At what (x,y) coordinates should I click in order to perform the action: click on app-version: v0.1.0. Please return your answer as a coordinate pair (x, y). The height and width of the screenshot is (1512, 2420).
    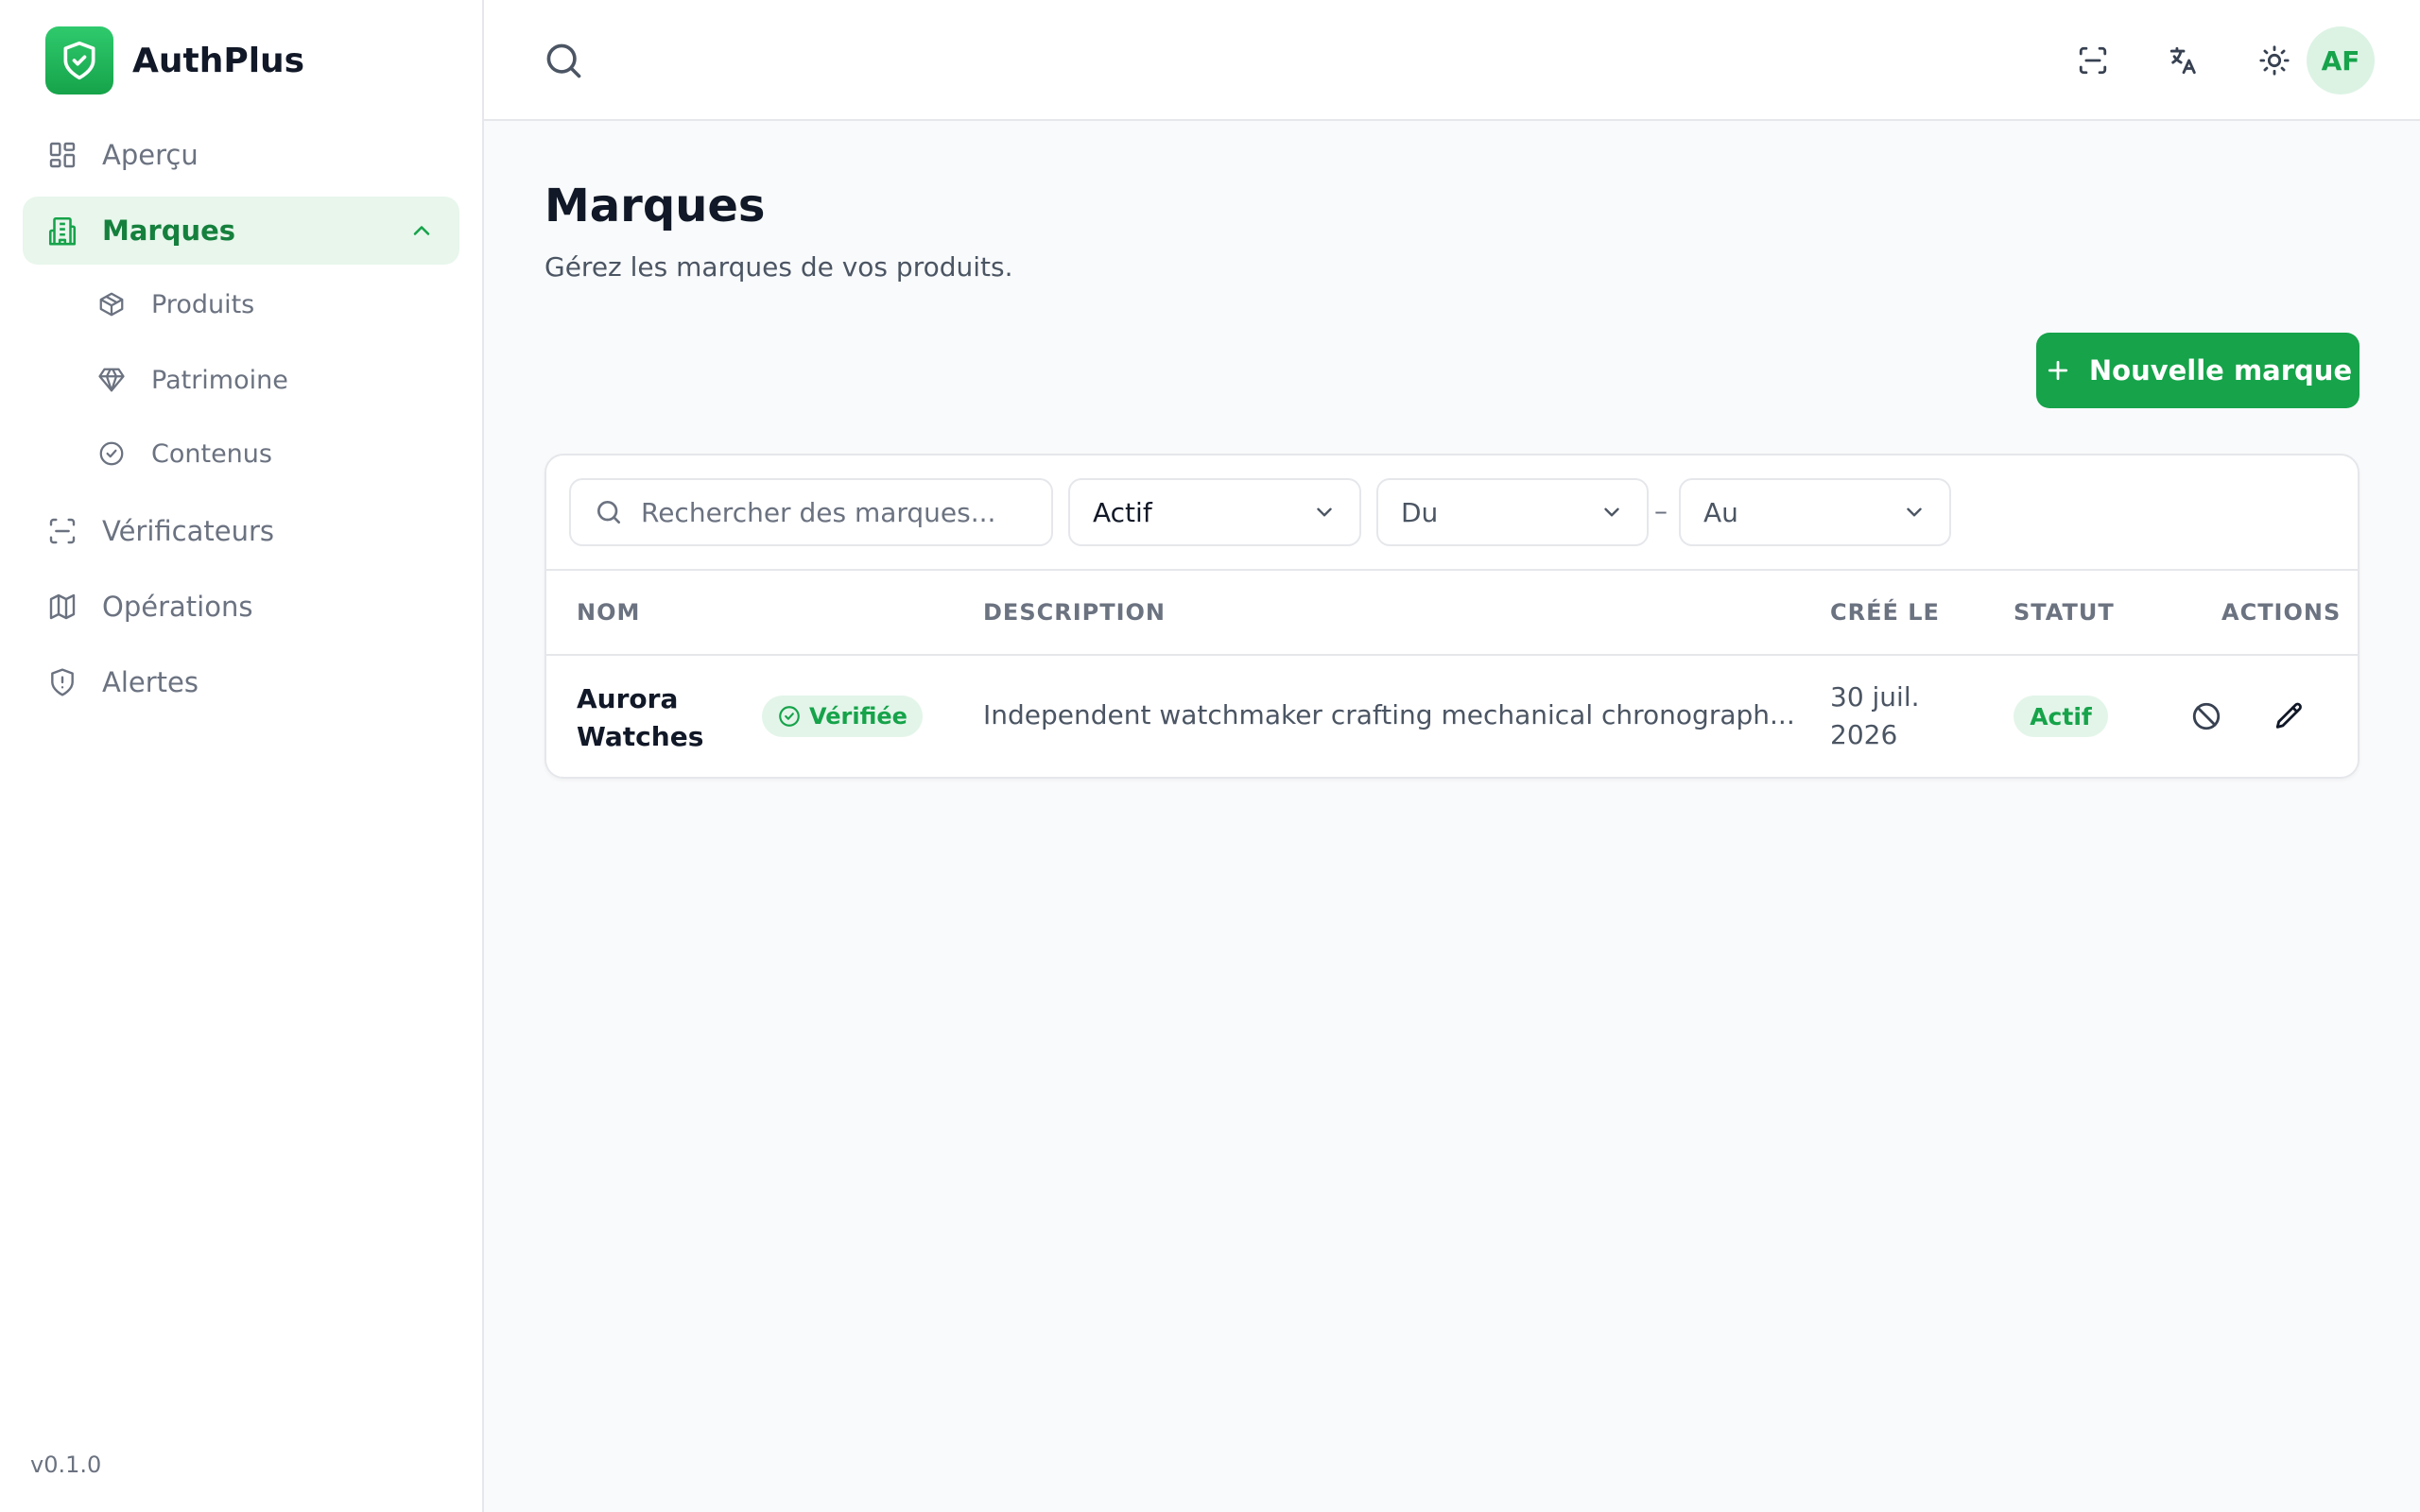
    Looking at the image, I should click on (66, 1465).